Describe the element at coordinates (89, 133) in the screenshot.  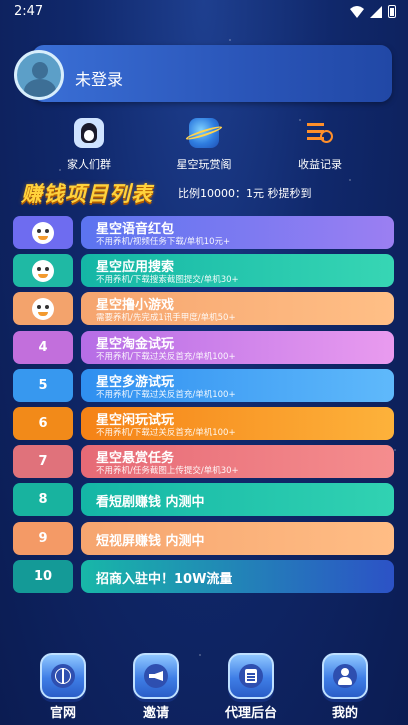
I see `penguin-icon` at that location.